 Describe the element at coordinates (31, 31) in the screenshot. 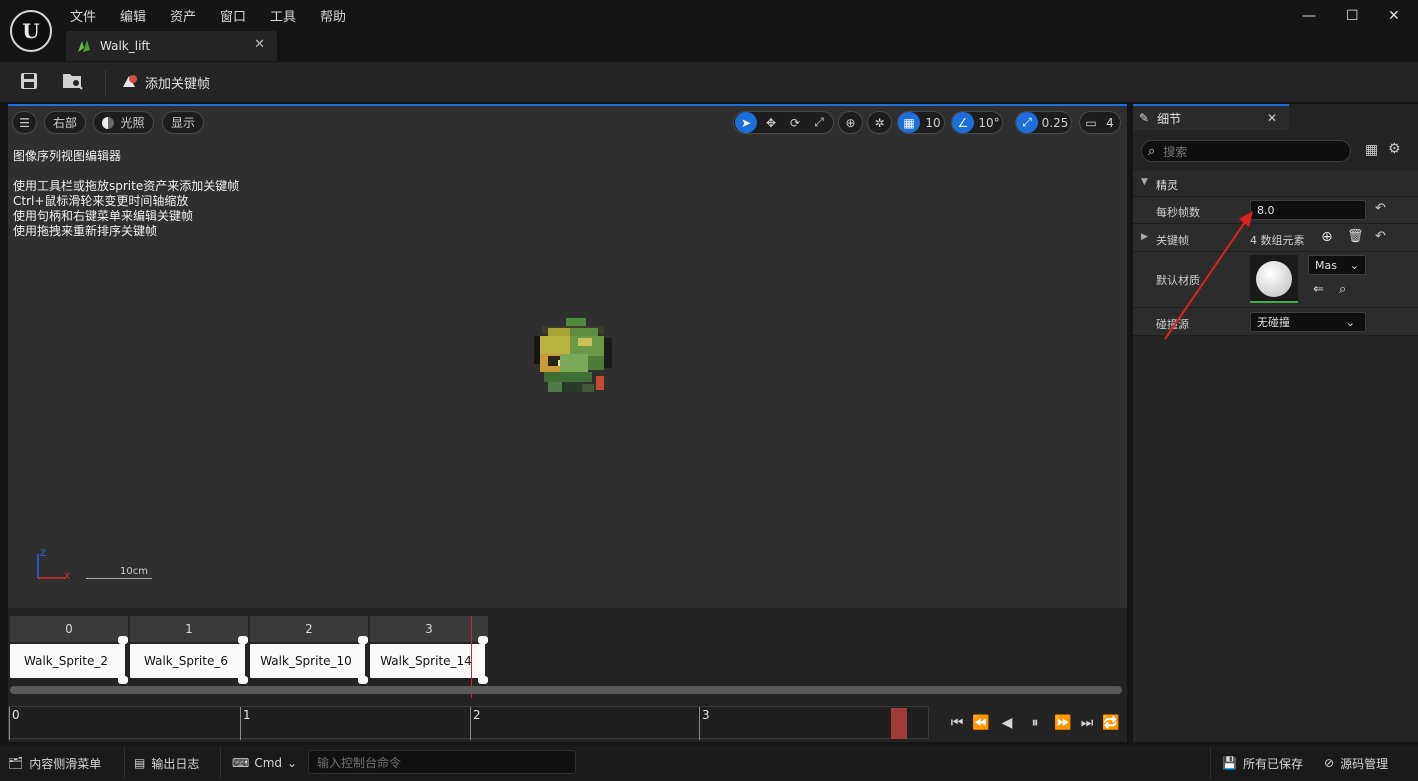

I see `unreal-logo: U` at that location.